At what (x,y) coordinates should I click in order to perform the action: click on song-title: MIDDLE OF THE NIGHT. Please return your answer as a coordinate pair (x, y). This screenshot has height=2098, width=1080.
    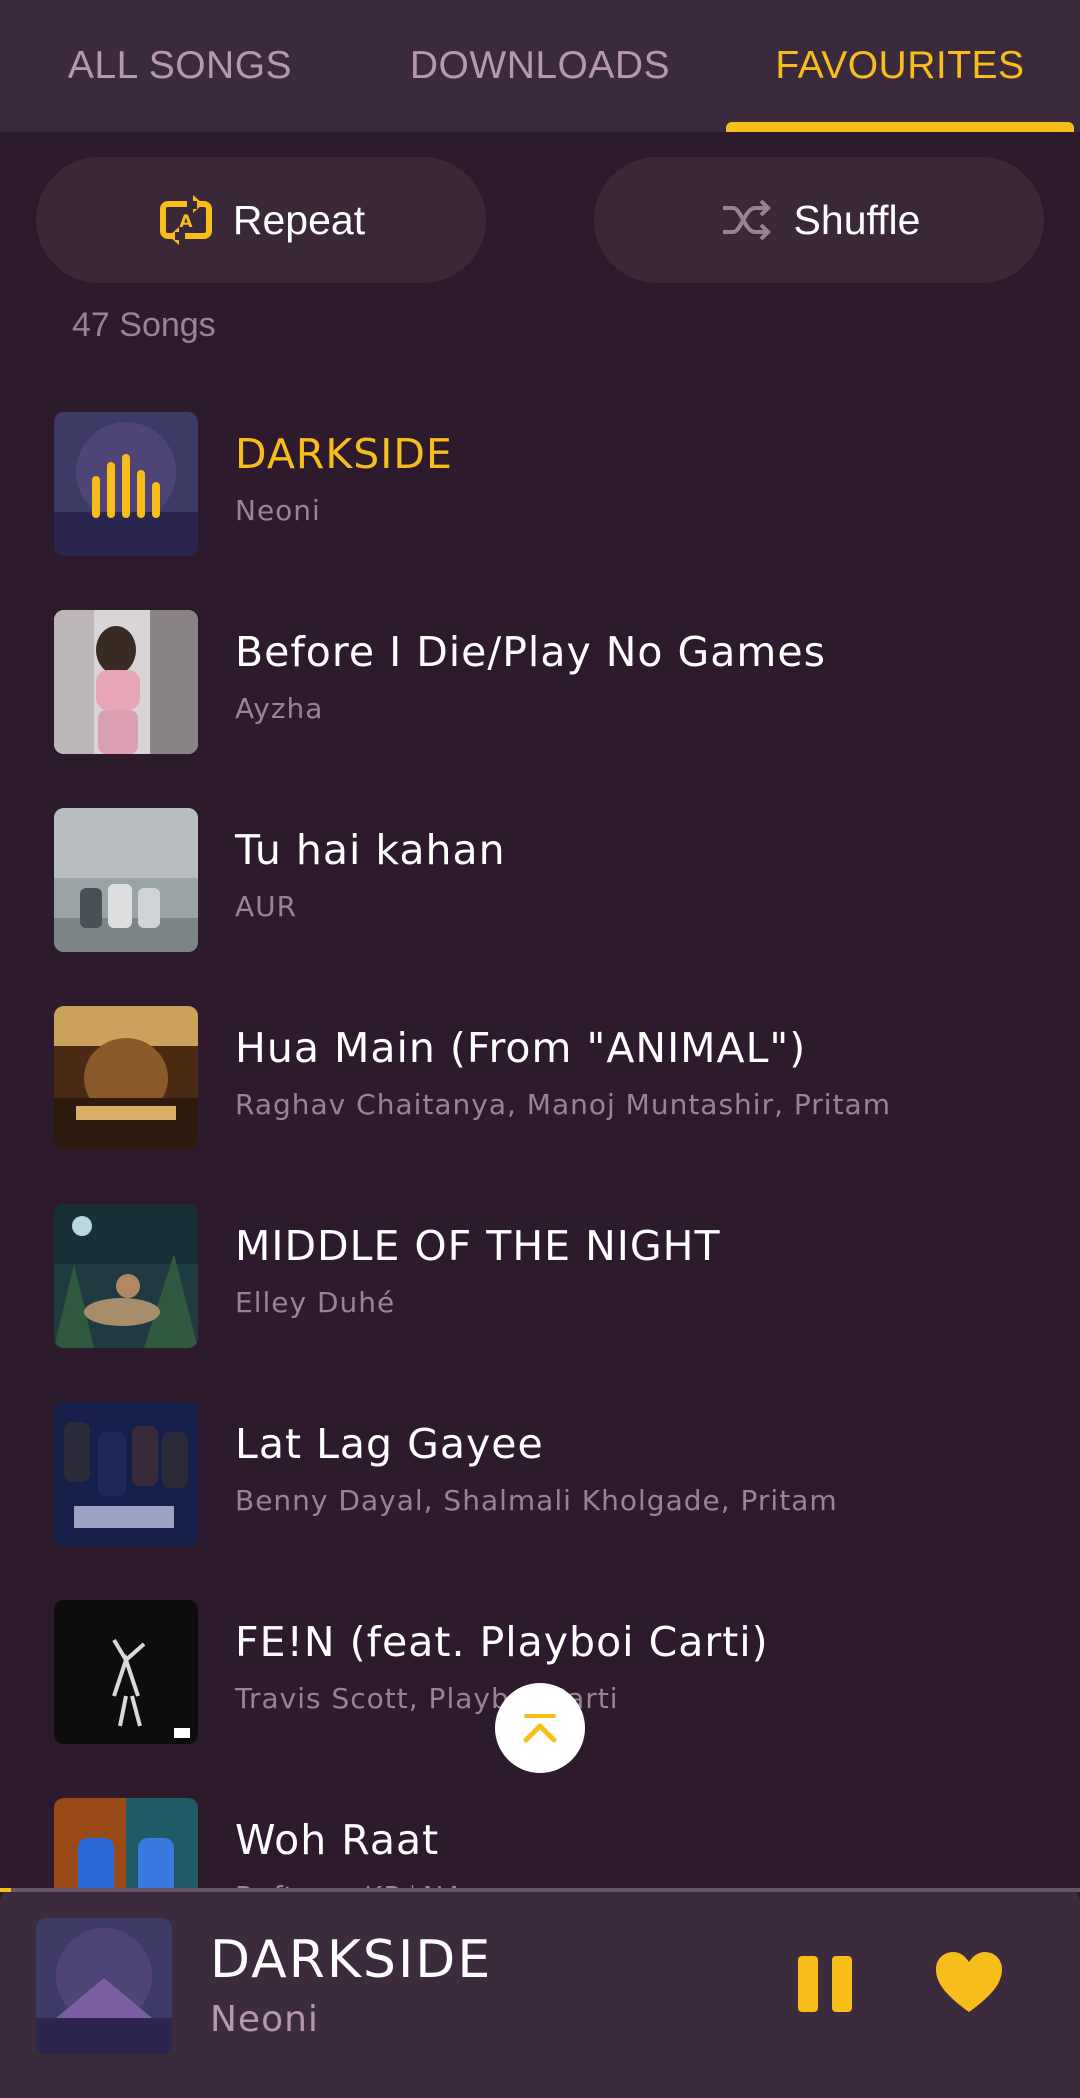
    Looking at the image, I should click on (478, 1246).